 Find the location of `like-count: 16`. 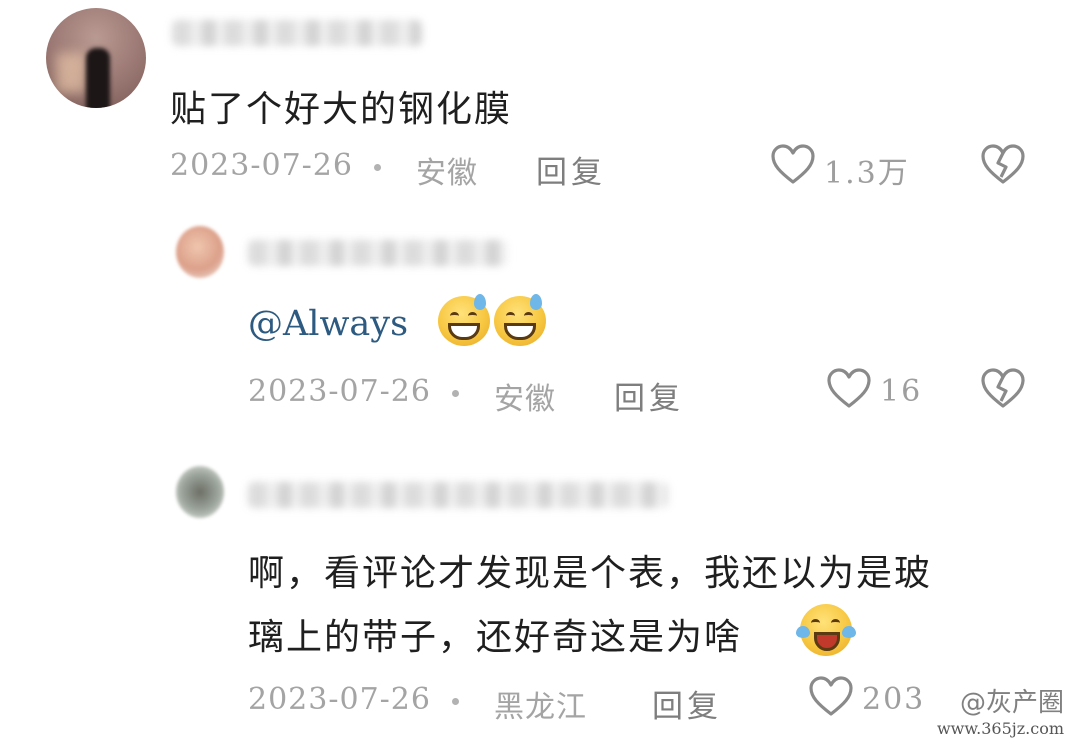

like-count: 16 is located at coordinates (901, 391).